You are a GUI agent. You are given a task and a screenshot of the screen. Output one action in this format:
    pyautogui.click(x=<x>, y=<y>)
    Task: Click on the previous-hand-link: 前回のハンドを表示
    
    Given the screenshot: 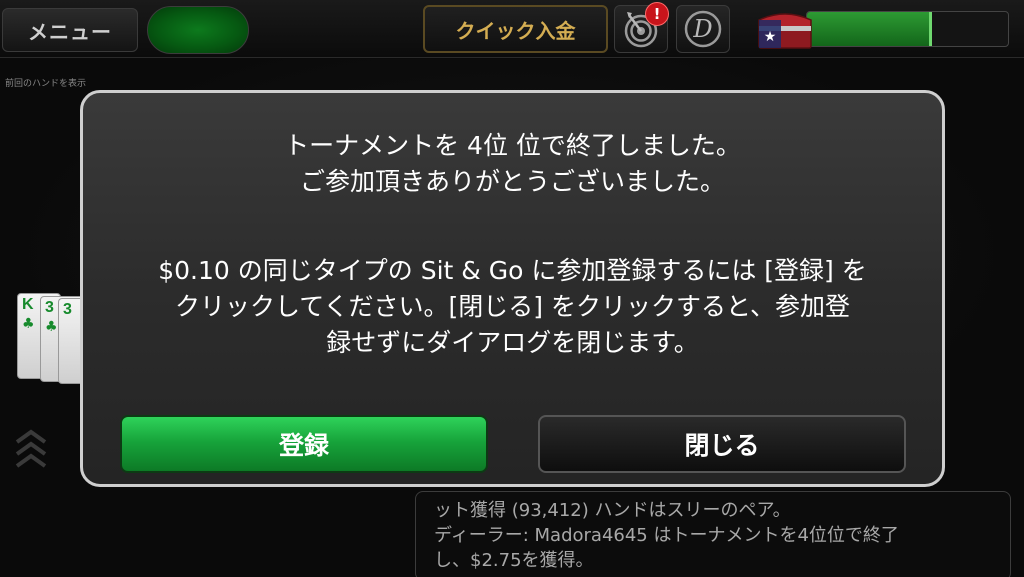 What is the action you would take?
    pyautogui.click(x=45, y=82)
    